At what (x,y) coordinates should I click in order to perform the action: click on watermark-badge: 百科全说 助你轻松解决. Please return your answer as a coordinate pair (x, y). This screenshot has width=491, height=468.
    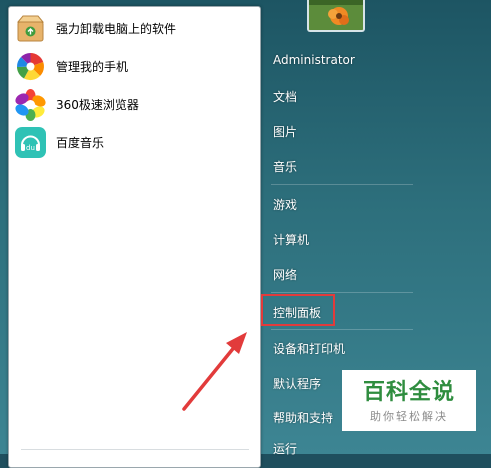
    Looking at the image, I should click on (409, 400).